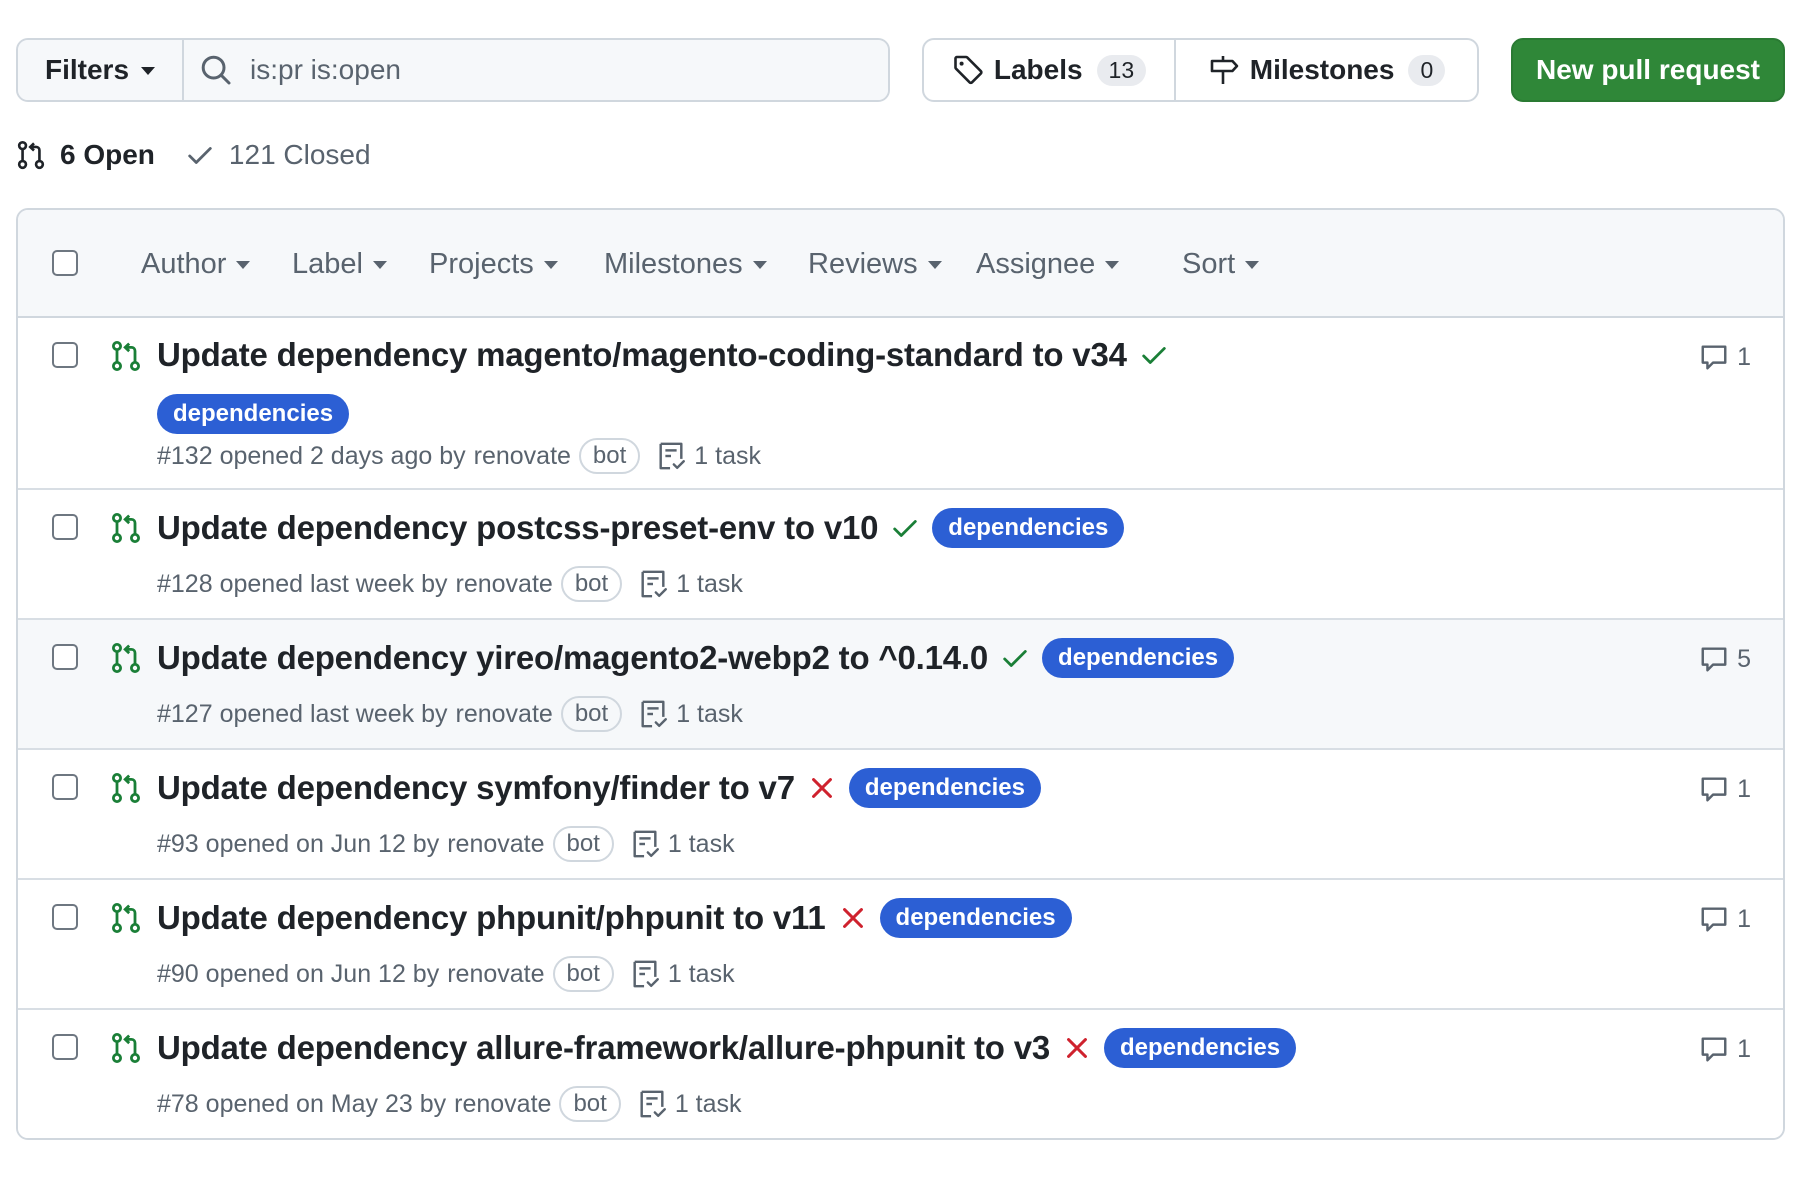  What do you see at coordinates (481, 263) in the screenshot?
I see `projects-filter-label: Projects` at bounding box center [481, 263].